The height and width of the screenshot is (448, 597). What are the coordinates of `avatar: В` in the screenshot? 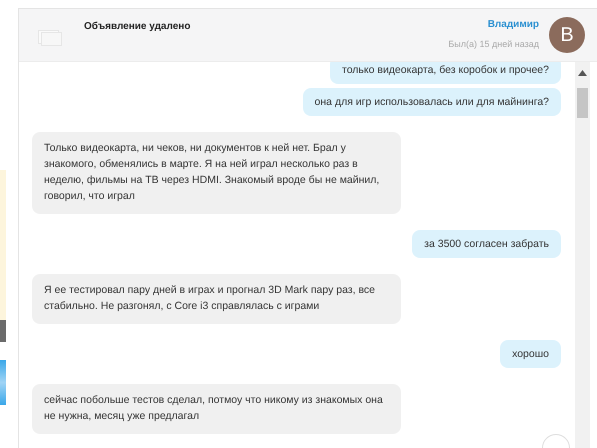 It's located at (567, 35).